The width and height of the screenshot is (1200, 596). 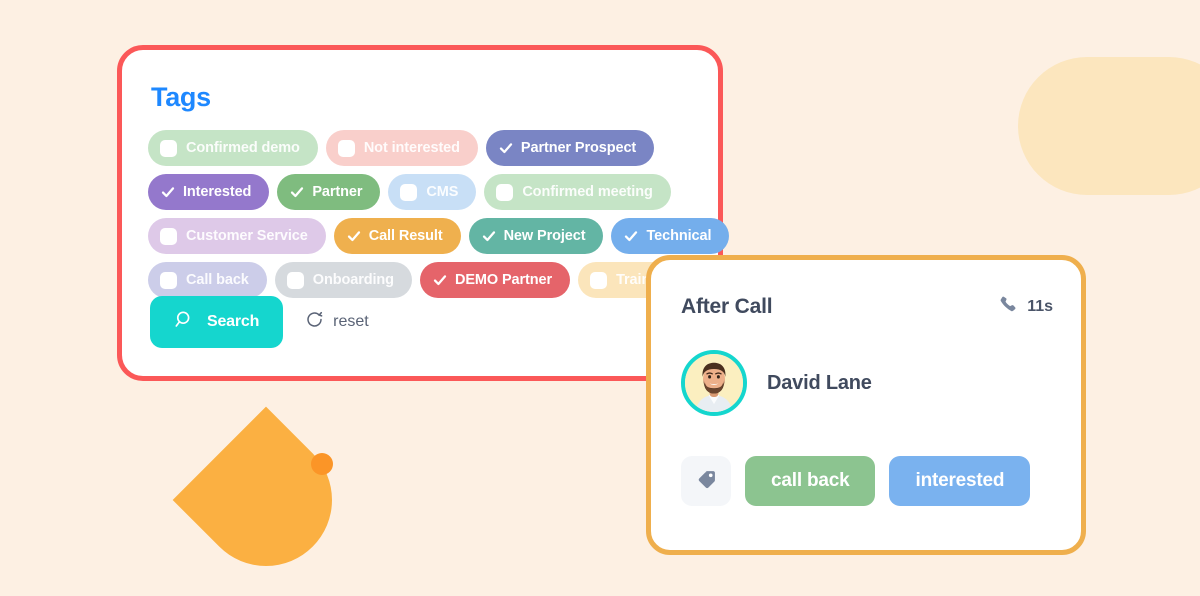 I want to click on search-button: Search, so click(x=217, y=322).